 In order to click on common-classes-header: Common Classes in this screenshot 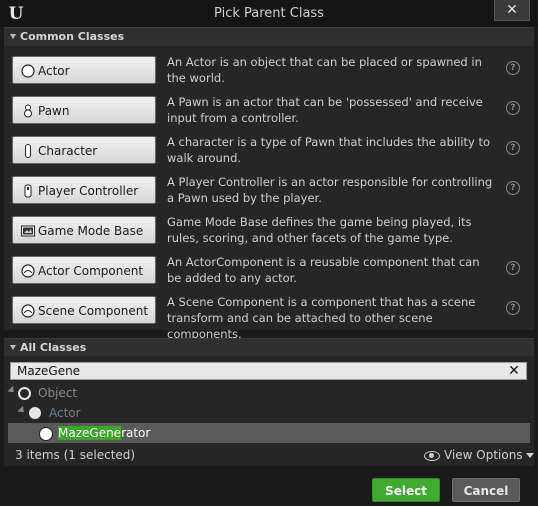, I will do `click(269, 36)`.